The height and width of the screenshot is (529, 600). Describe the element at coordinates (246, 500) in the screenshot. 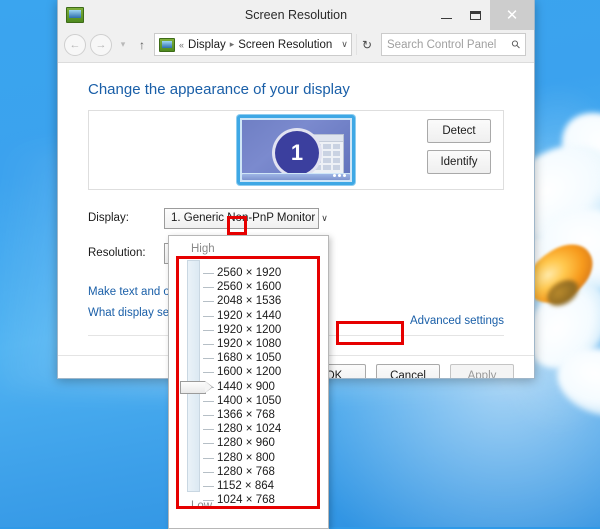

I see `resolution-option: 1024 × 768` at that location.